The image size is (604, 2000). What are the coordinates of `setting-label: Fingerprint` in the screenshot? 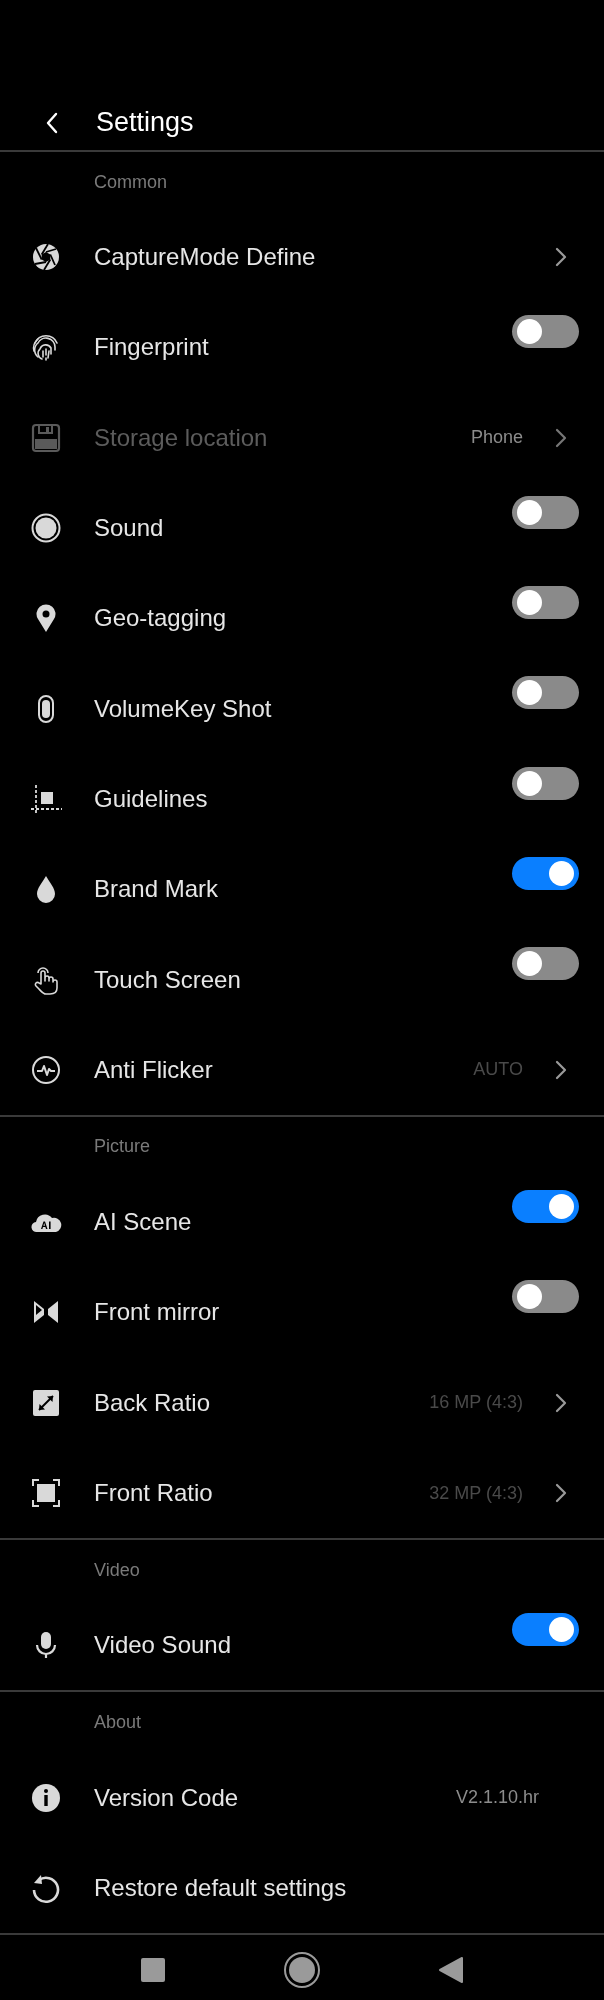 It's located at (151, 347).